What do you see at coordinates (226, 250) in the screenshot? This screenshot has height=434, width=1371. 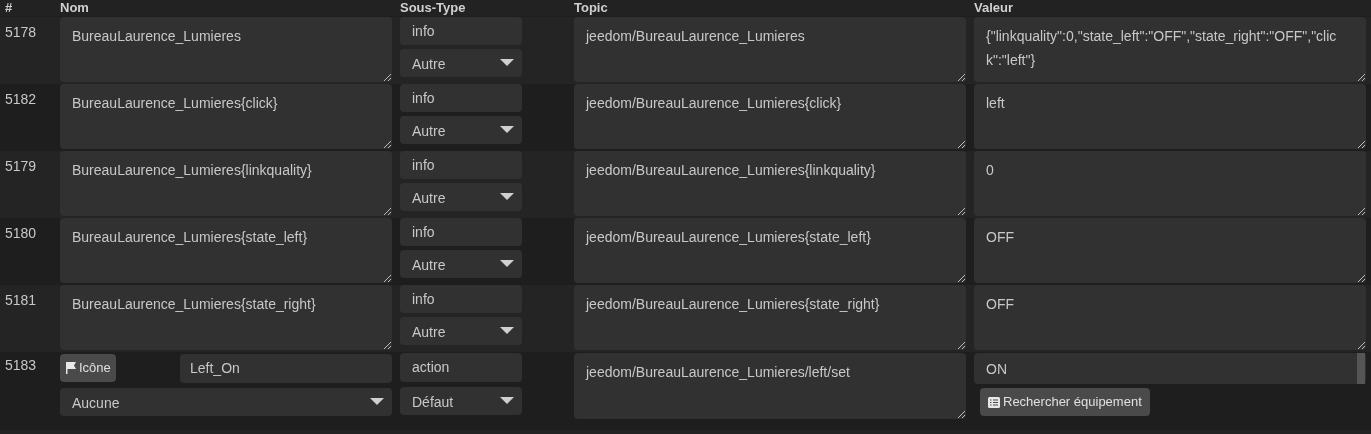 I see `name-field: BureauLaurence_Lumieres{state_left}` at bounding box center [226, 250].